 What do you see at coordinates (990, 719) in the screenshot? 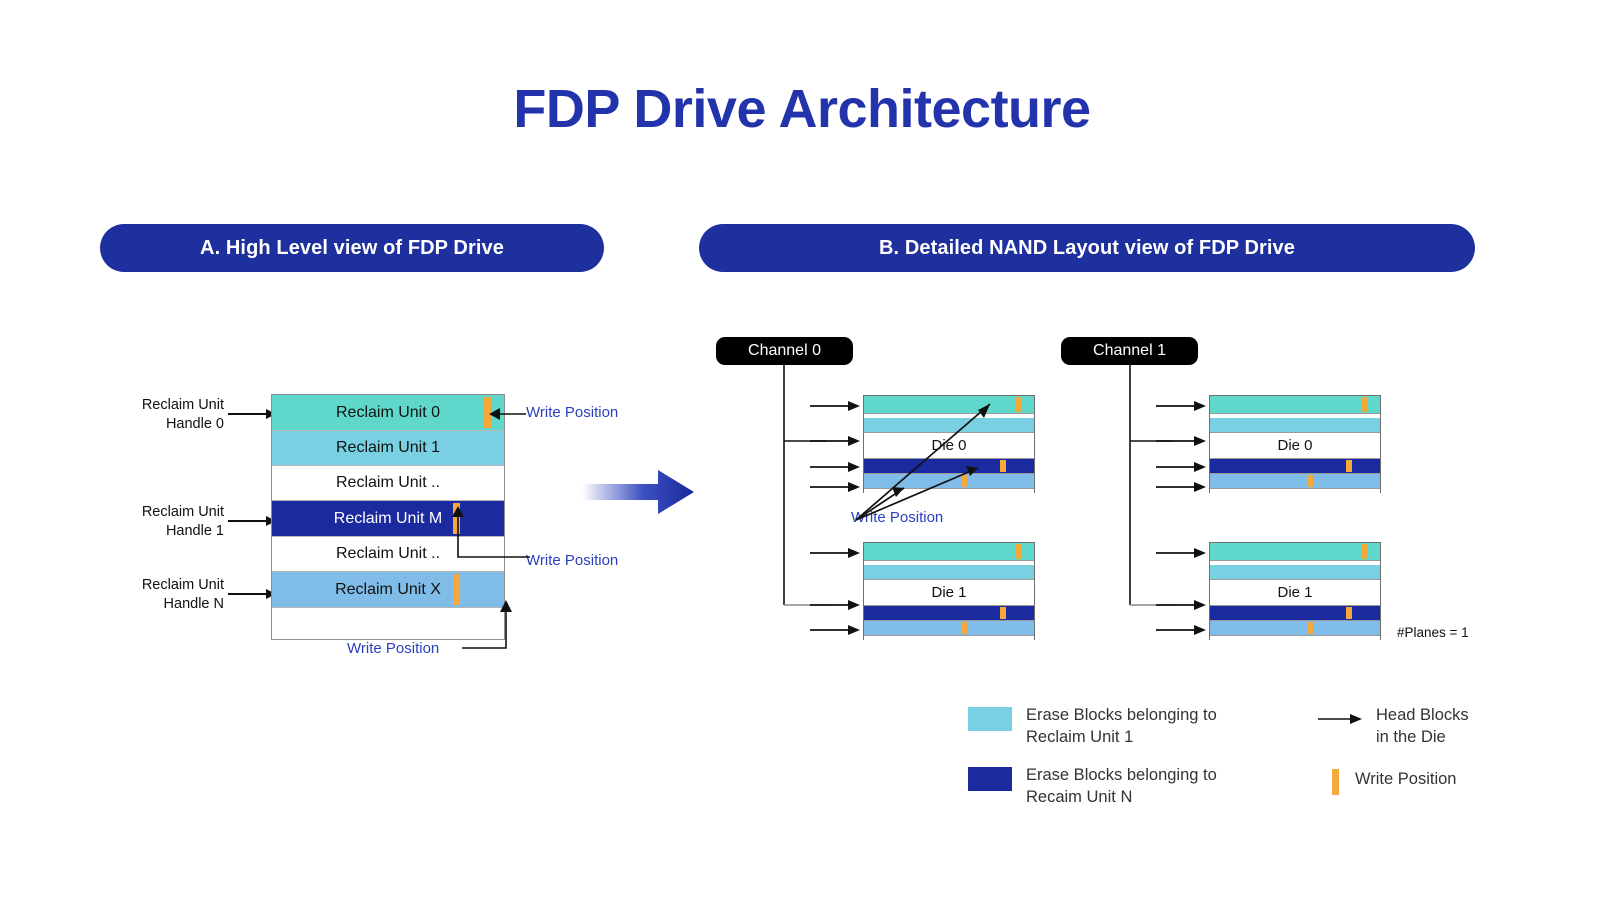
I see `legend-swatch-cyan` at bounding box center [990, 719].